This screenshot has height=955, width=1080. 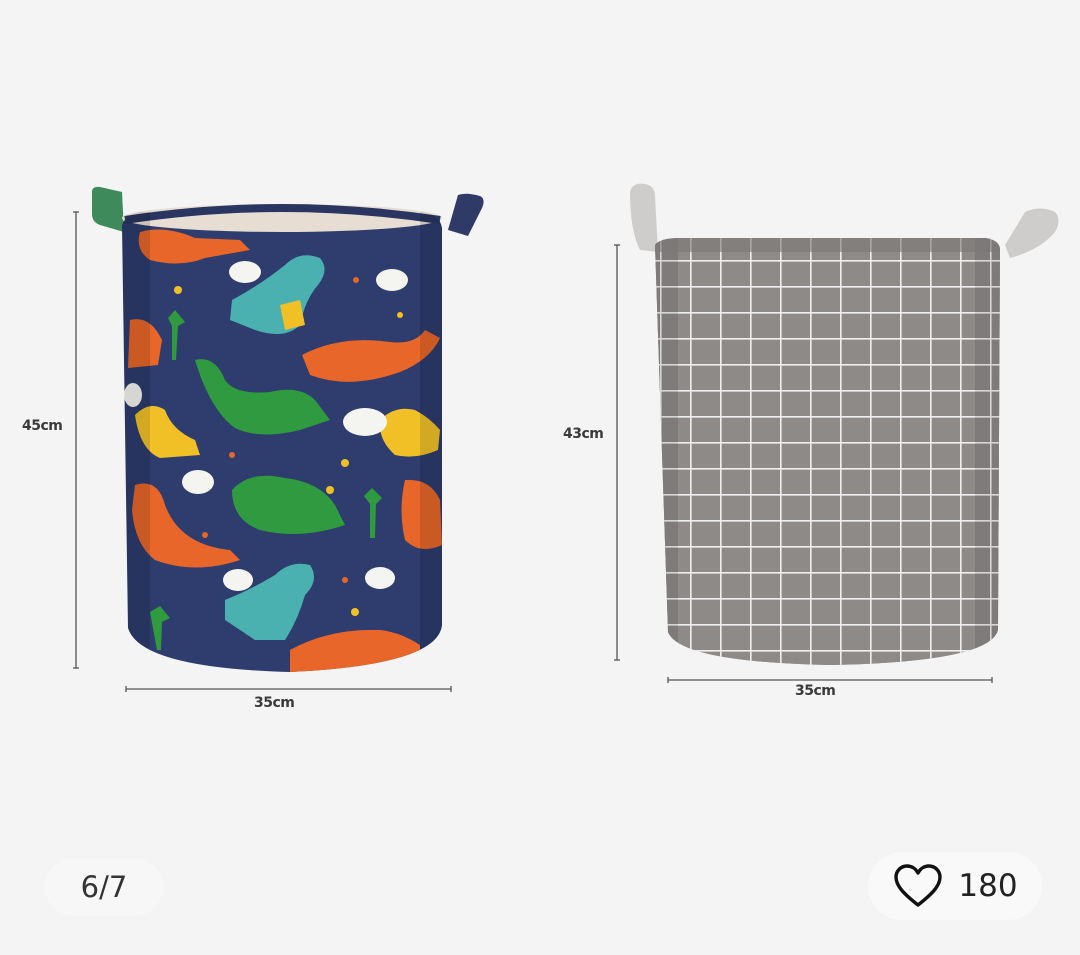 What do you see at coordinates (583, 434) in the screenshot?
I see `grid-height-label: 43cm` at bounding box center [583, 434].